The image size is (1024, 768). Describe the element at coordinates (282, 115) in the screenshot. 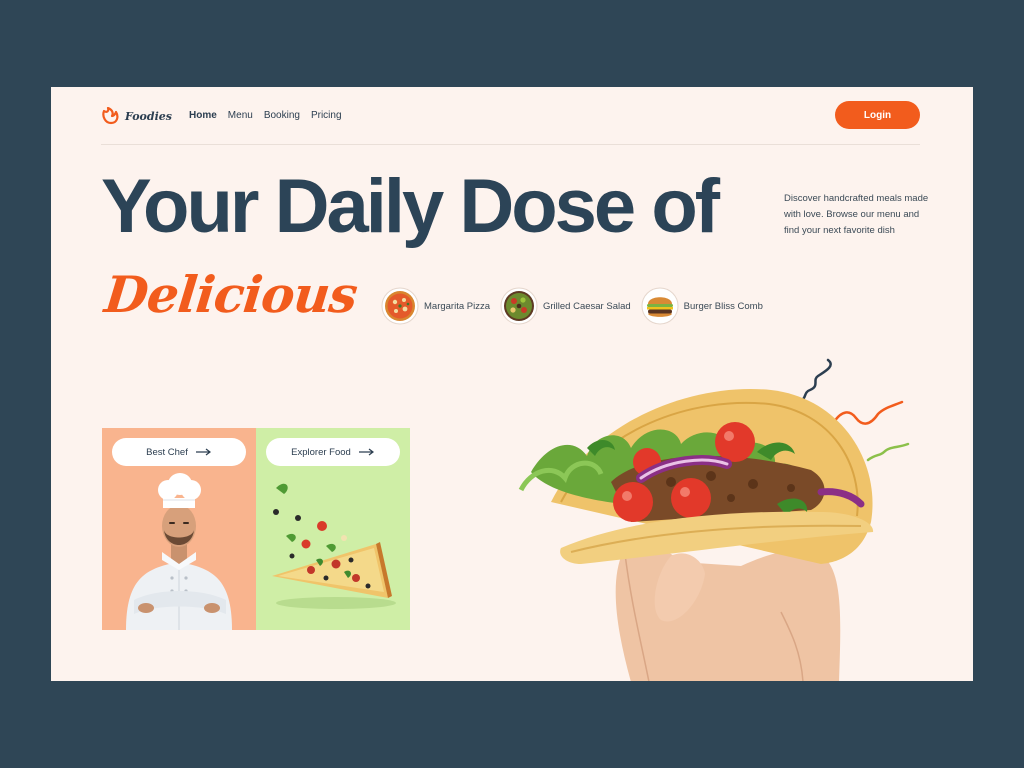

I see `nav-link-booking: Booking` at that location.